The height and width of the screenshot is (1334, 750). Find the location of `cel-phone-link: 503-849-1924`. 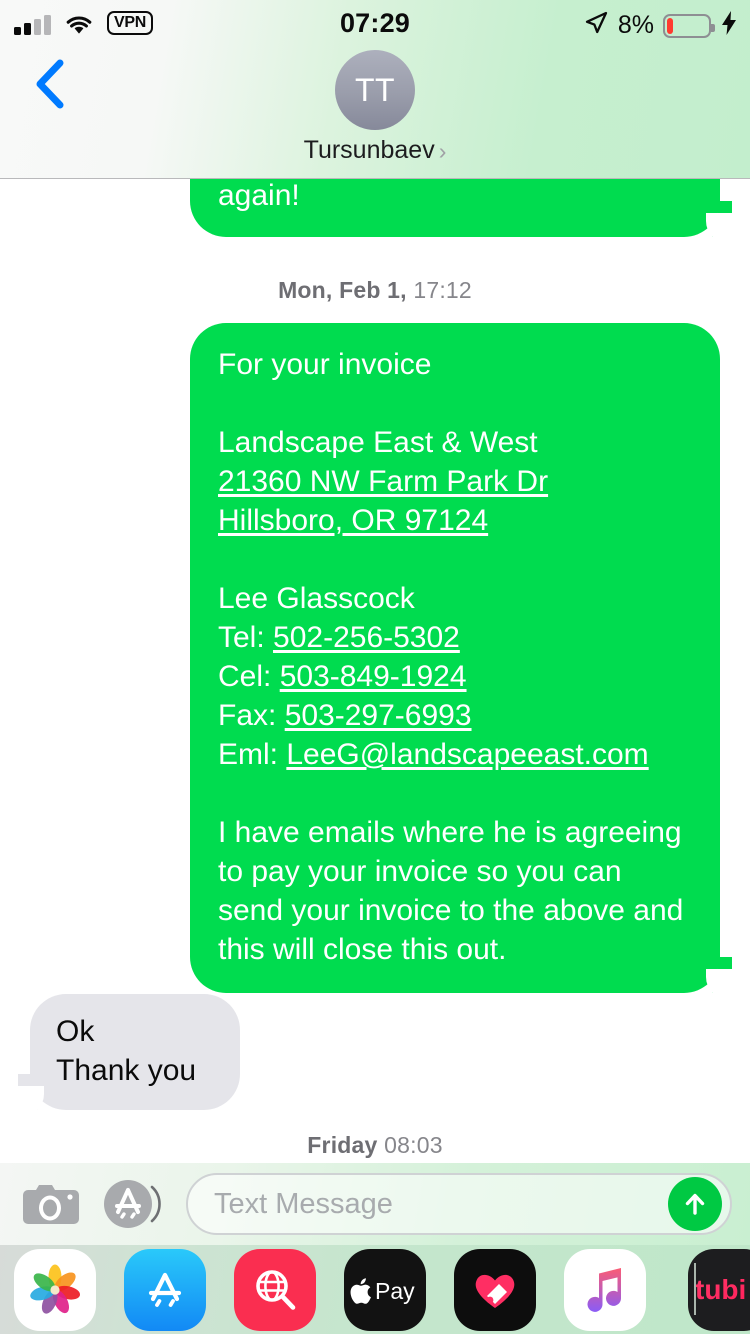

cel-phone-link: 503-849-1924 is located at coordinates (373, 676).